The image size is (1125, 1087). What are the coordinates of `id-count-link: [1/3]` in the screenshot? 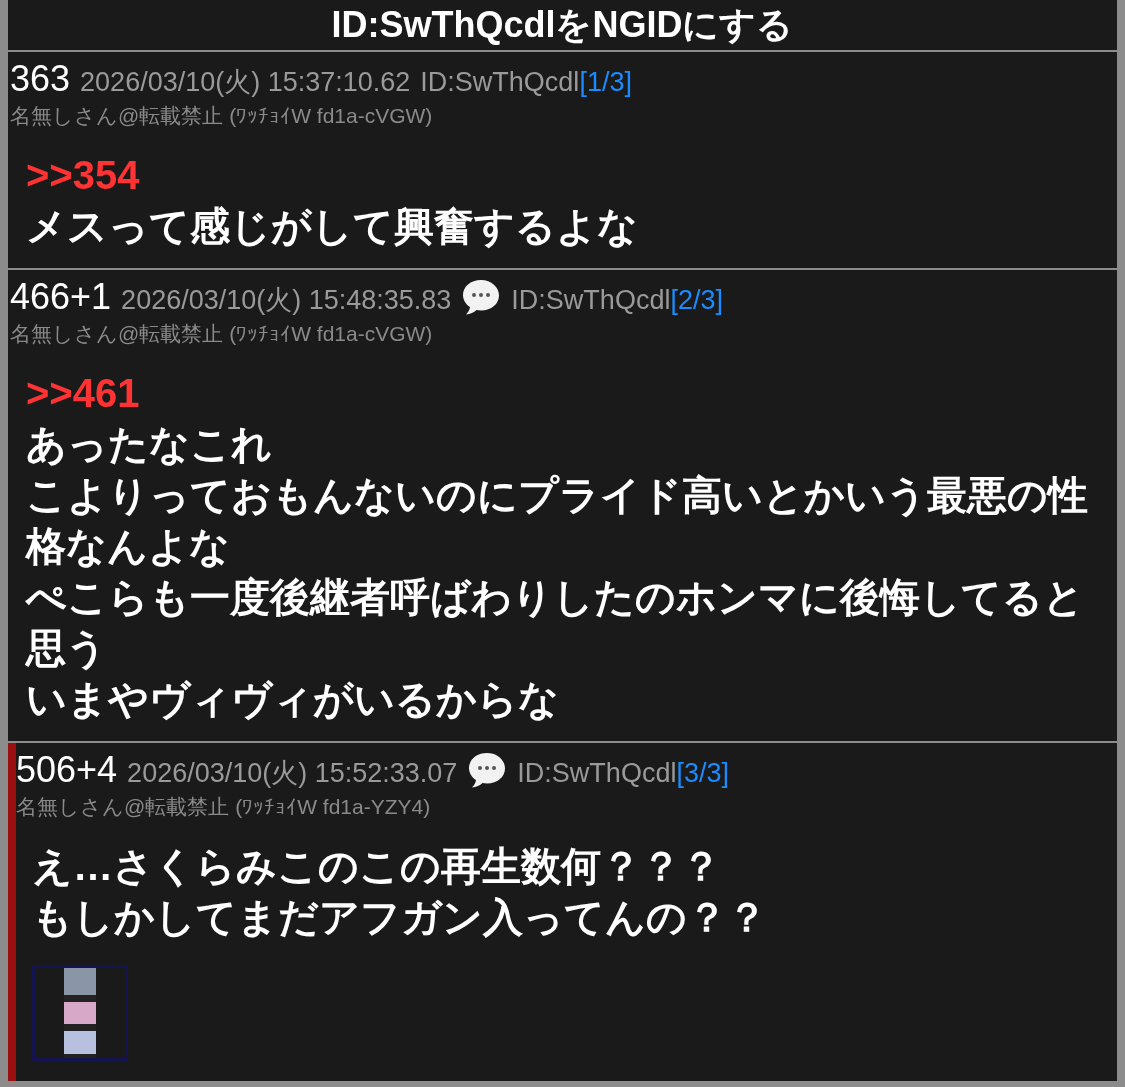 It's located at (605, 82).